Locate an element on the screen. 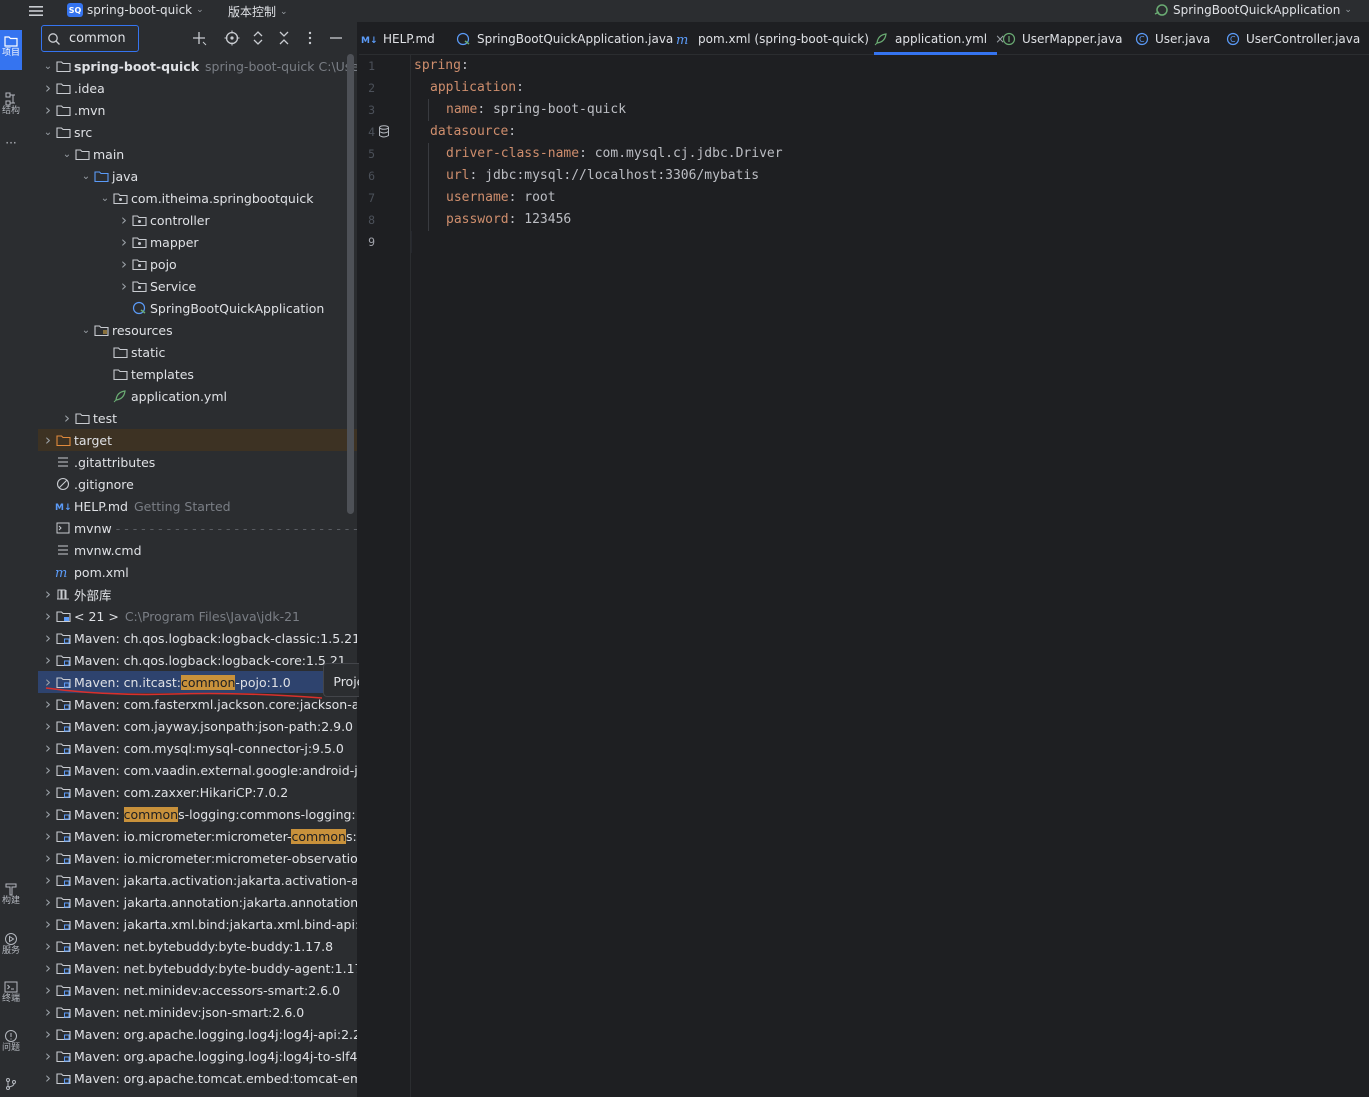  tree-row: ⌄ java is located at coordinates (197, 176).